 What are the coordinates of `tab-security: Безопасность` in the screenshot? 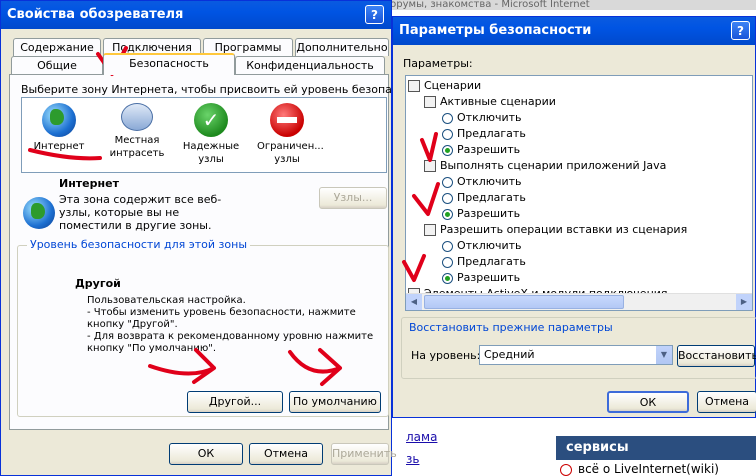 It's located at (169, 64).